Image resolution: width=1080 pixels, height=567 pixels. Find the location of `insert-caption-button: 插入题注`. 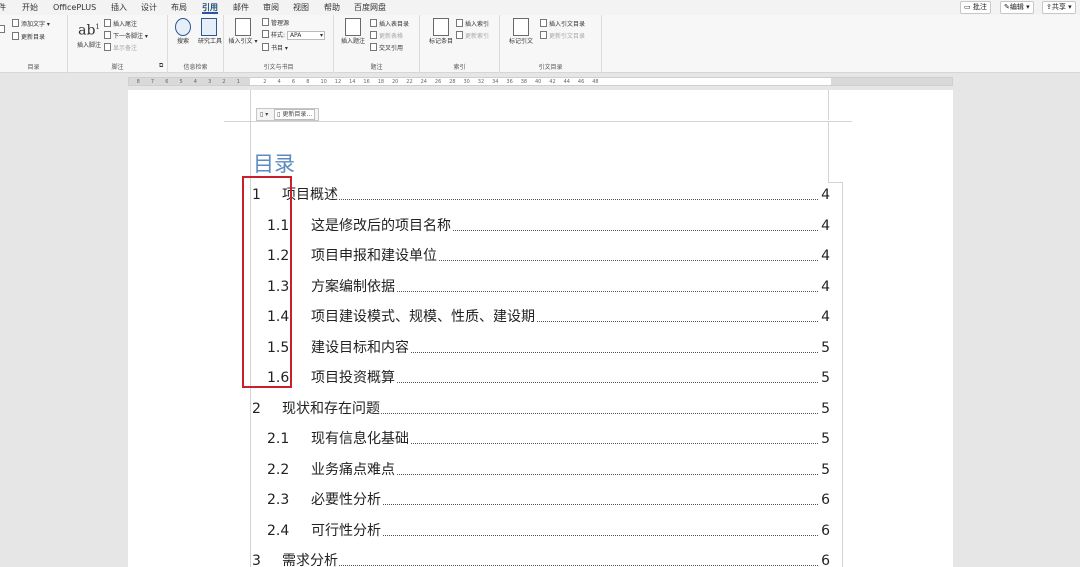

insert-caption-button: 插入题注 is located at coordinates (353, 32).